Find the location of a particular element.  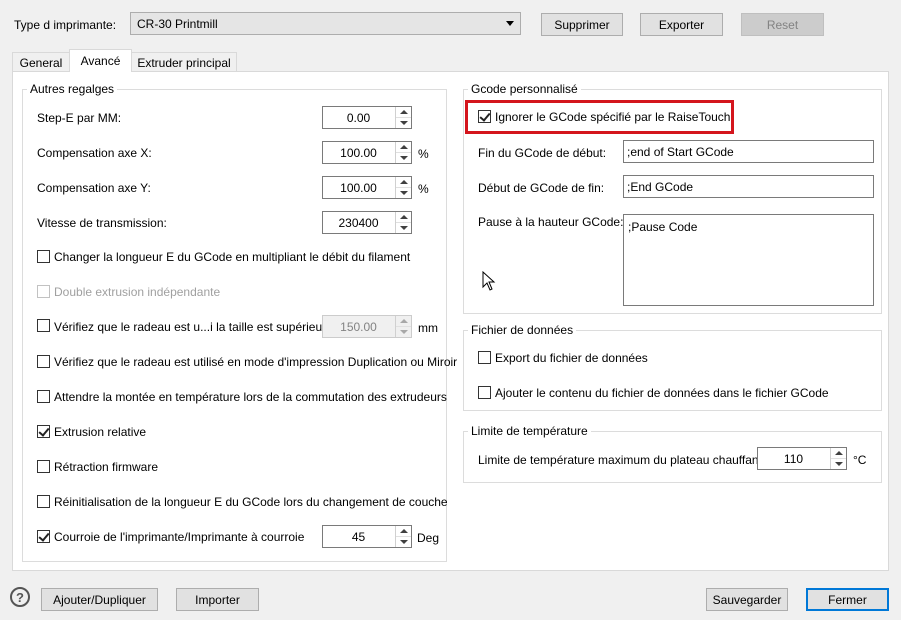

bed-temp-limit-value: 110 is located at coordinates (793, 458).